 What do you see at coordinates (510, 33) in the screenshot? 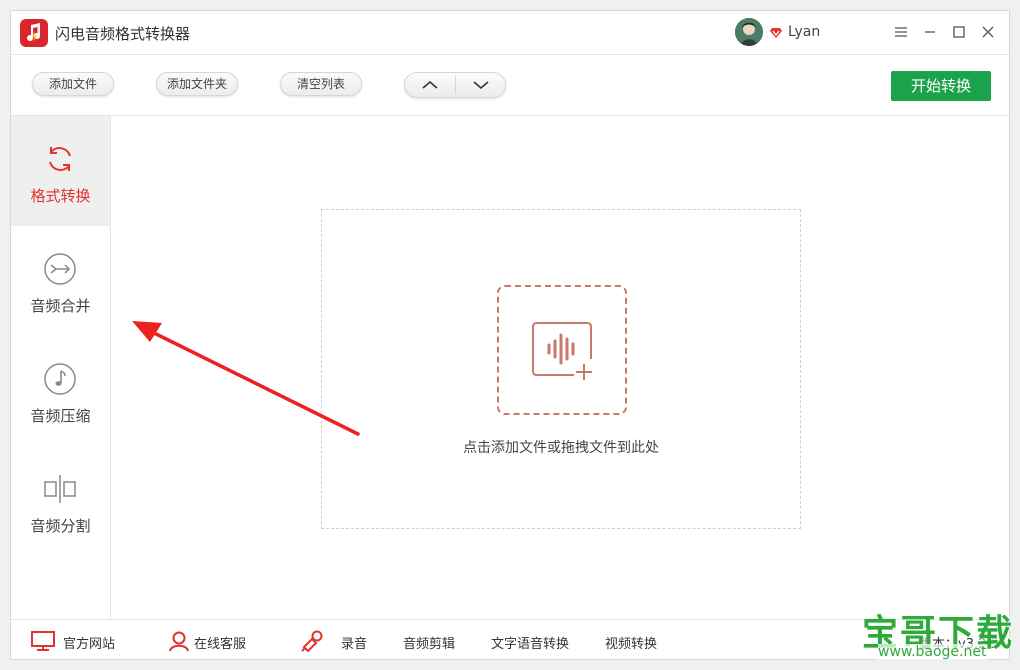
I see `title-bar: 闪电音频格式转换器 Lyan` at bounding box center [510, 33].